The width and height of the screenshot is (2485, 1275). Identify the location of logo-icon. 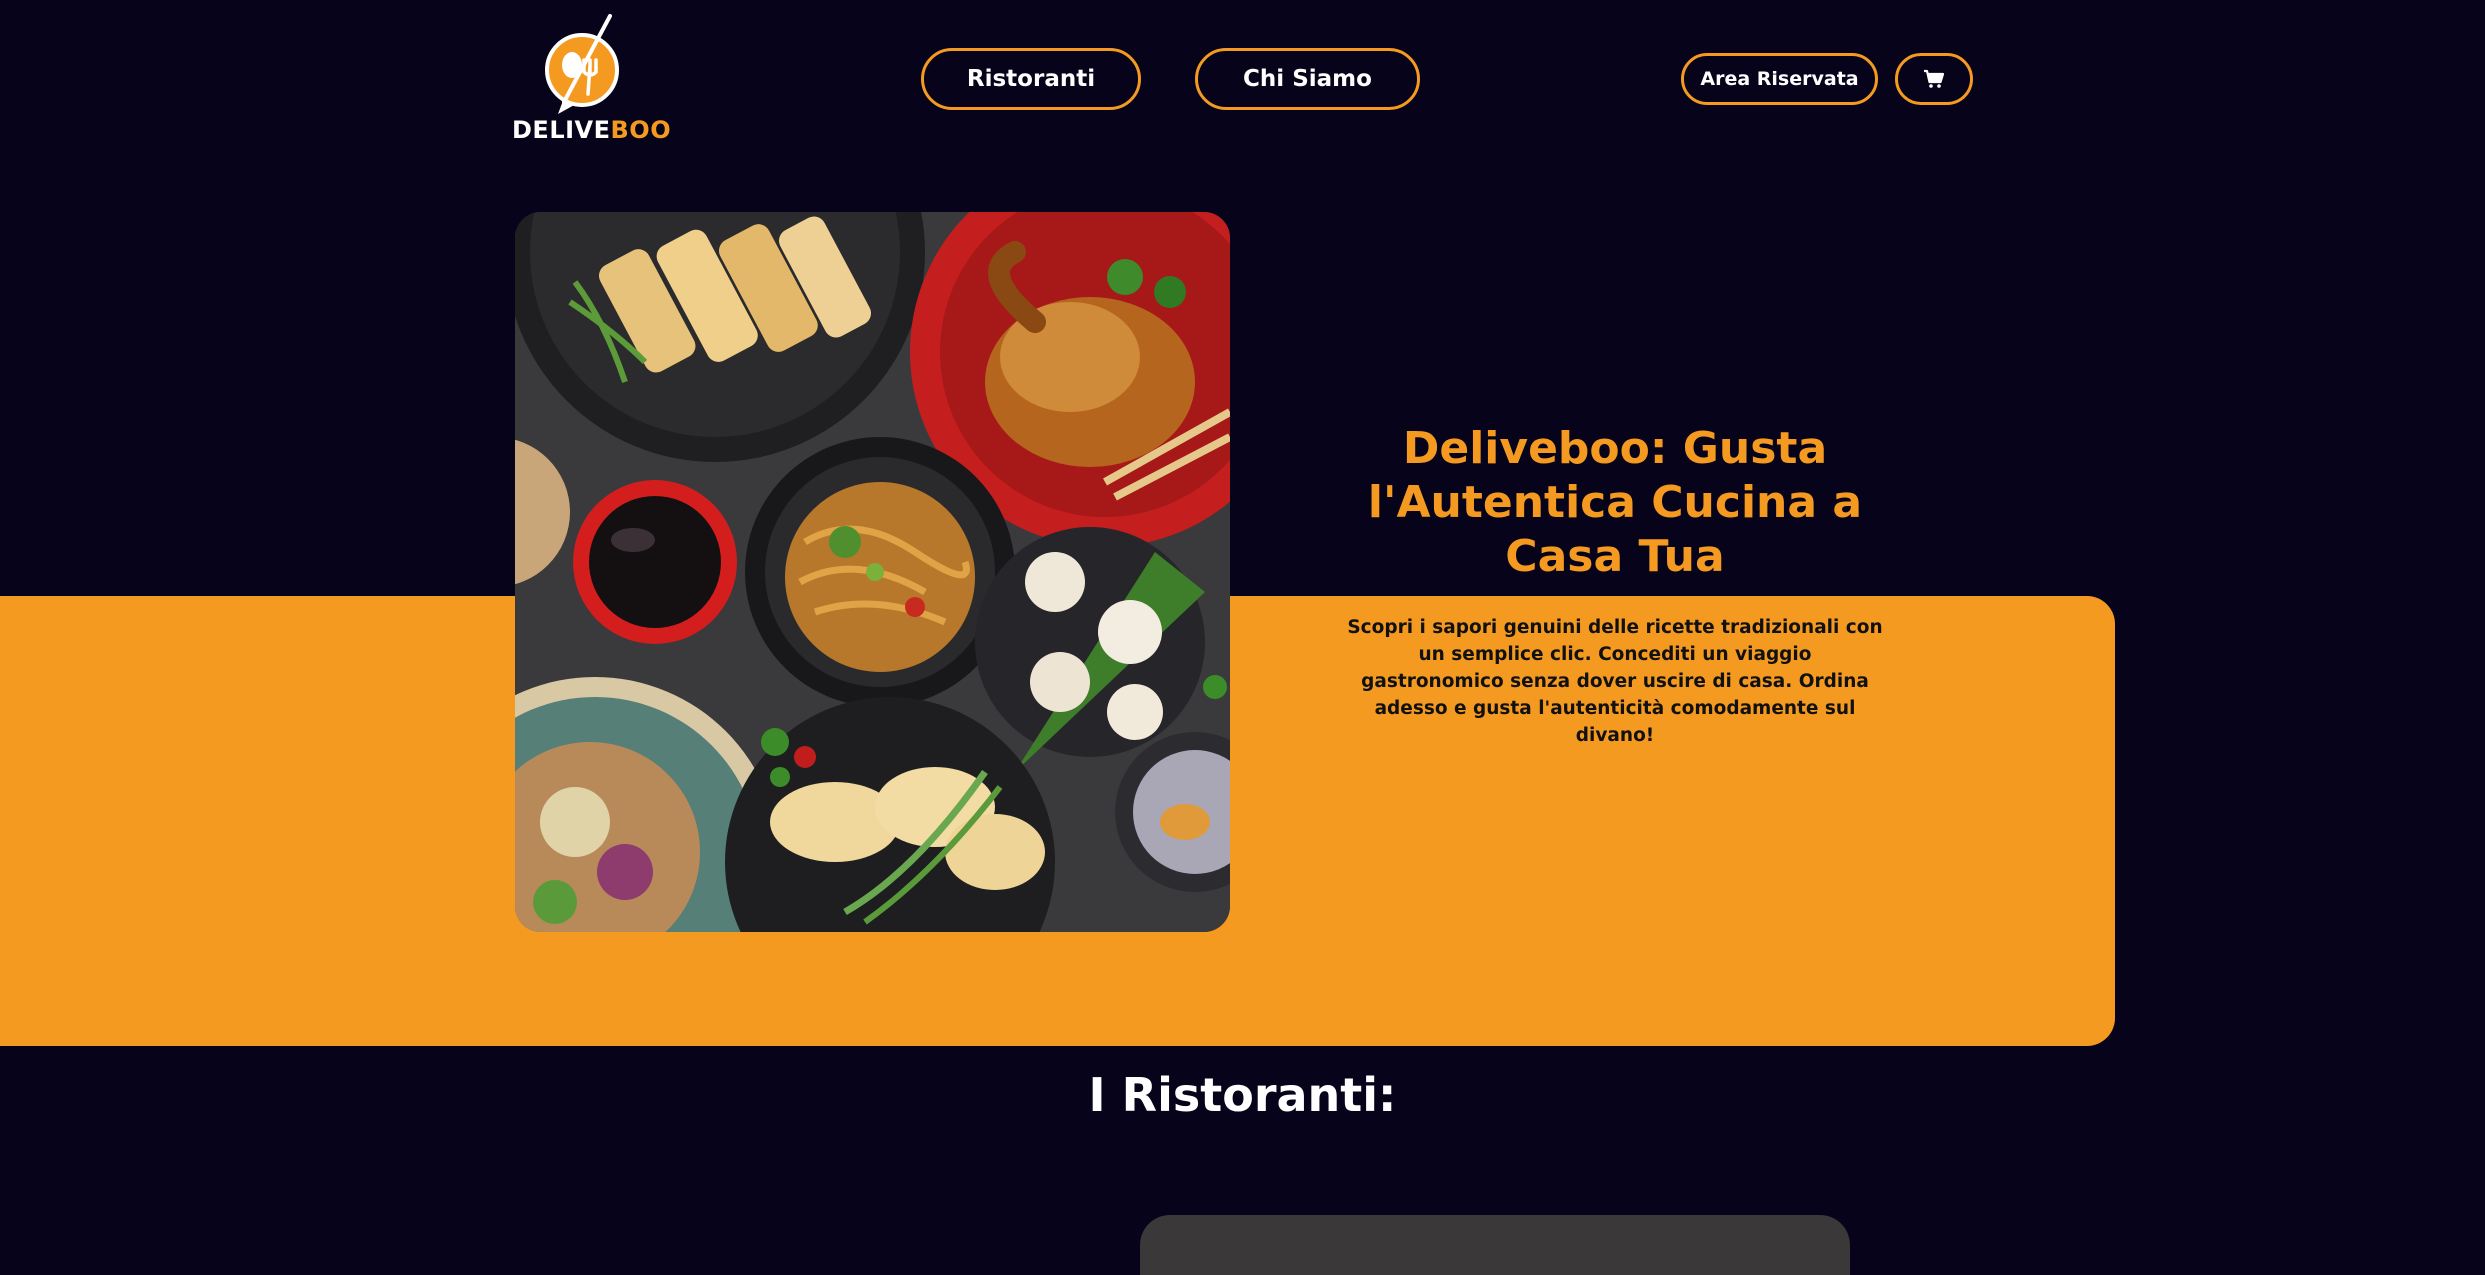
(582, 64).